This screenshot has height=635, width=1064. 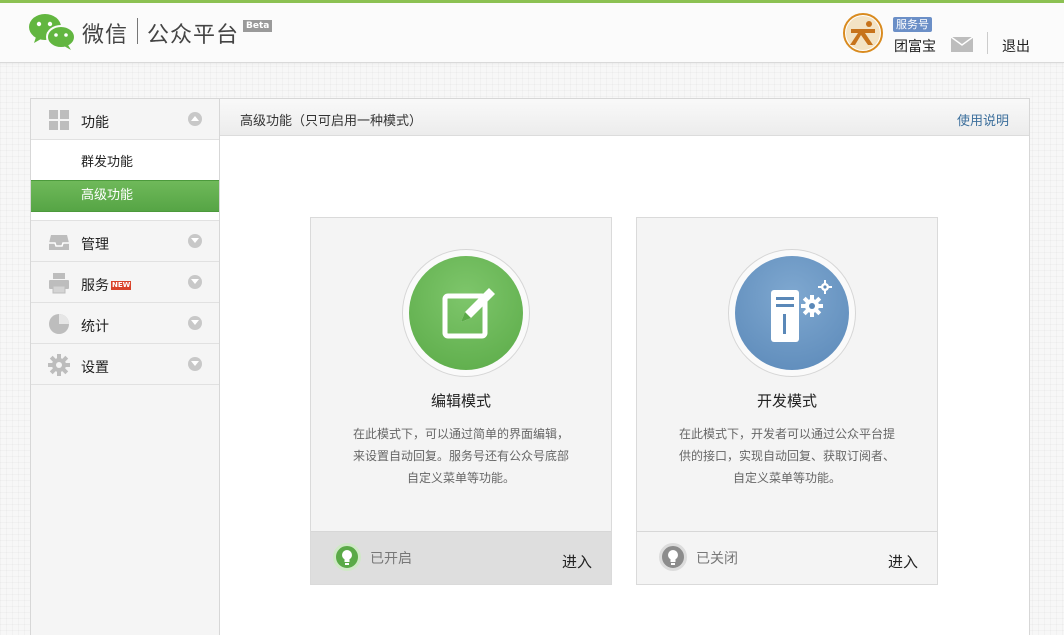 What do you see at coordinates (983, 119) in the screenshot?
I see `help-link: 使用说明` at bounding box center [983, 119].